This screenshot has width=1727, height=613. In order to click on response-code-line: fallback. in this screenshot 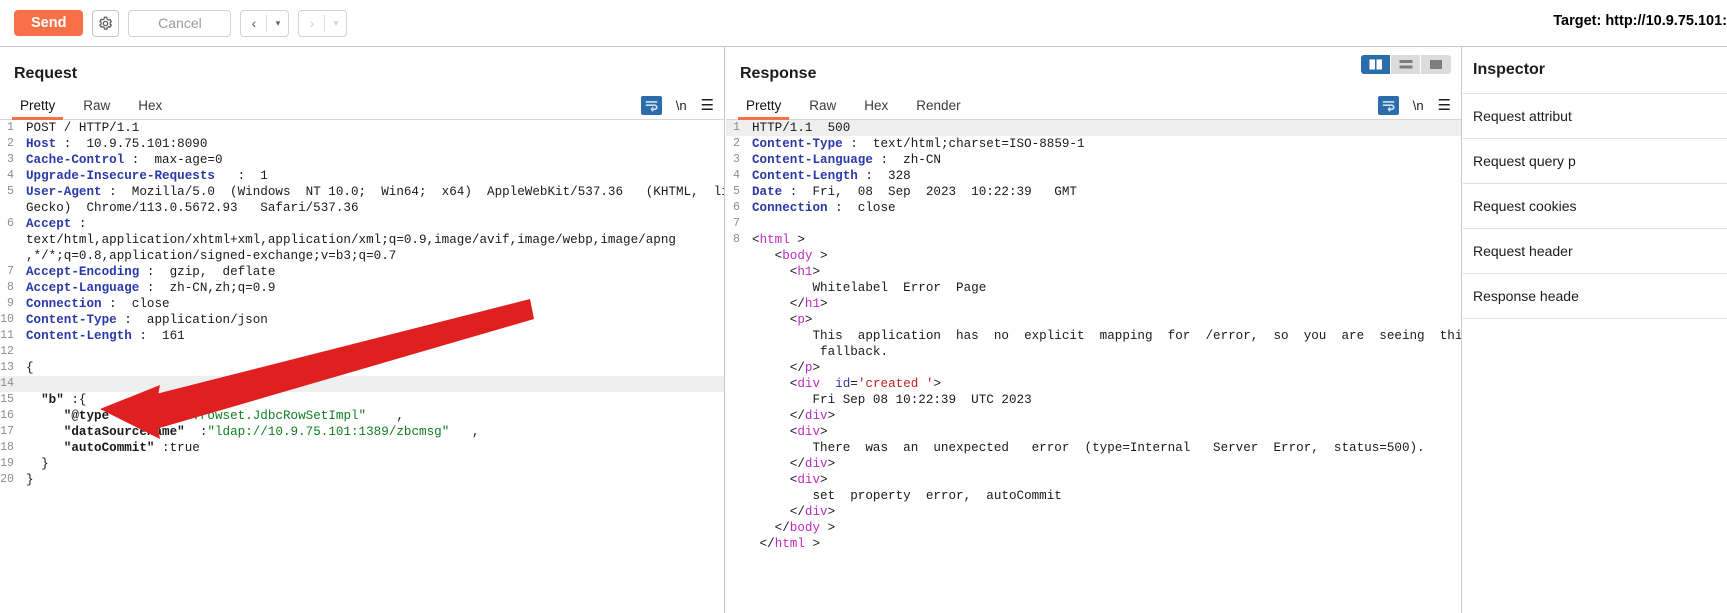, I will do `click(1093, 352)`.